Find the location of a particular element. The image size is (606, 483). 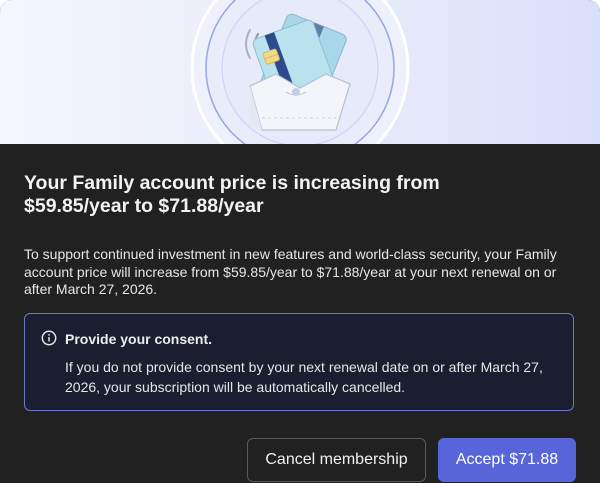

cancel-membership-button: Cancel membership is located at coordinates (336, 460).